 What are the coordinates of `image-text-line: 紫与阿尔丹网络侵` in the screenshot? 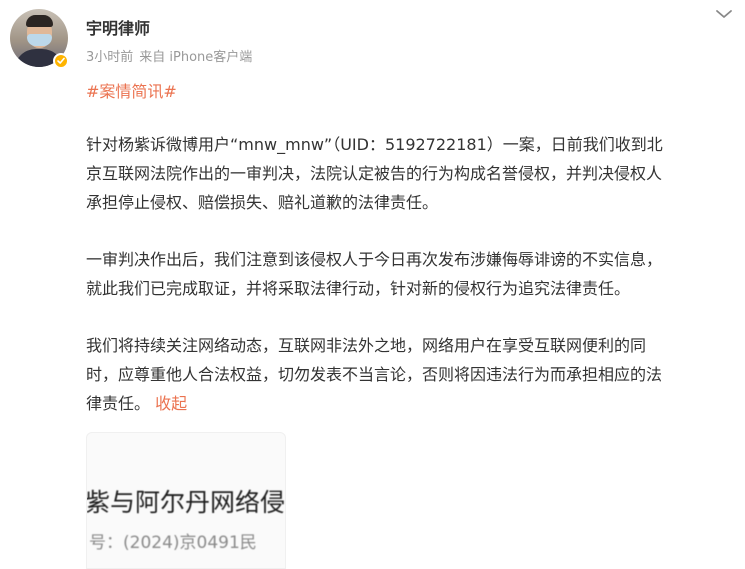 It's located at (186, 502).